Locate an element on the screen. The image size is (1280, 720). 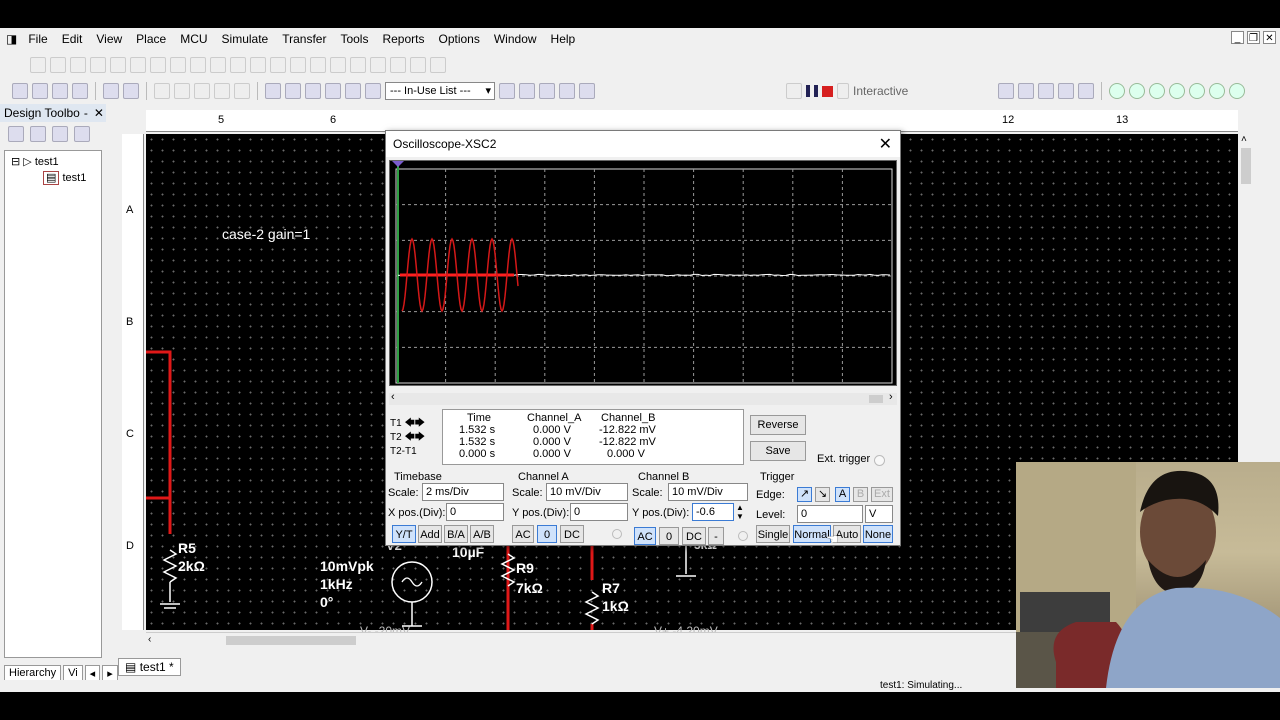
full-screen-icon is located at coordinates (1086, 91).